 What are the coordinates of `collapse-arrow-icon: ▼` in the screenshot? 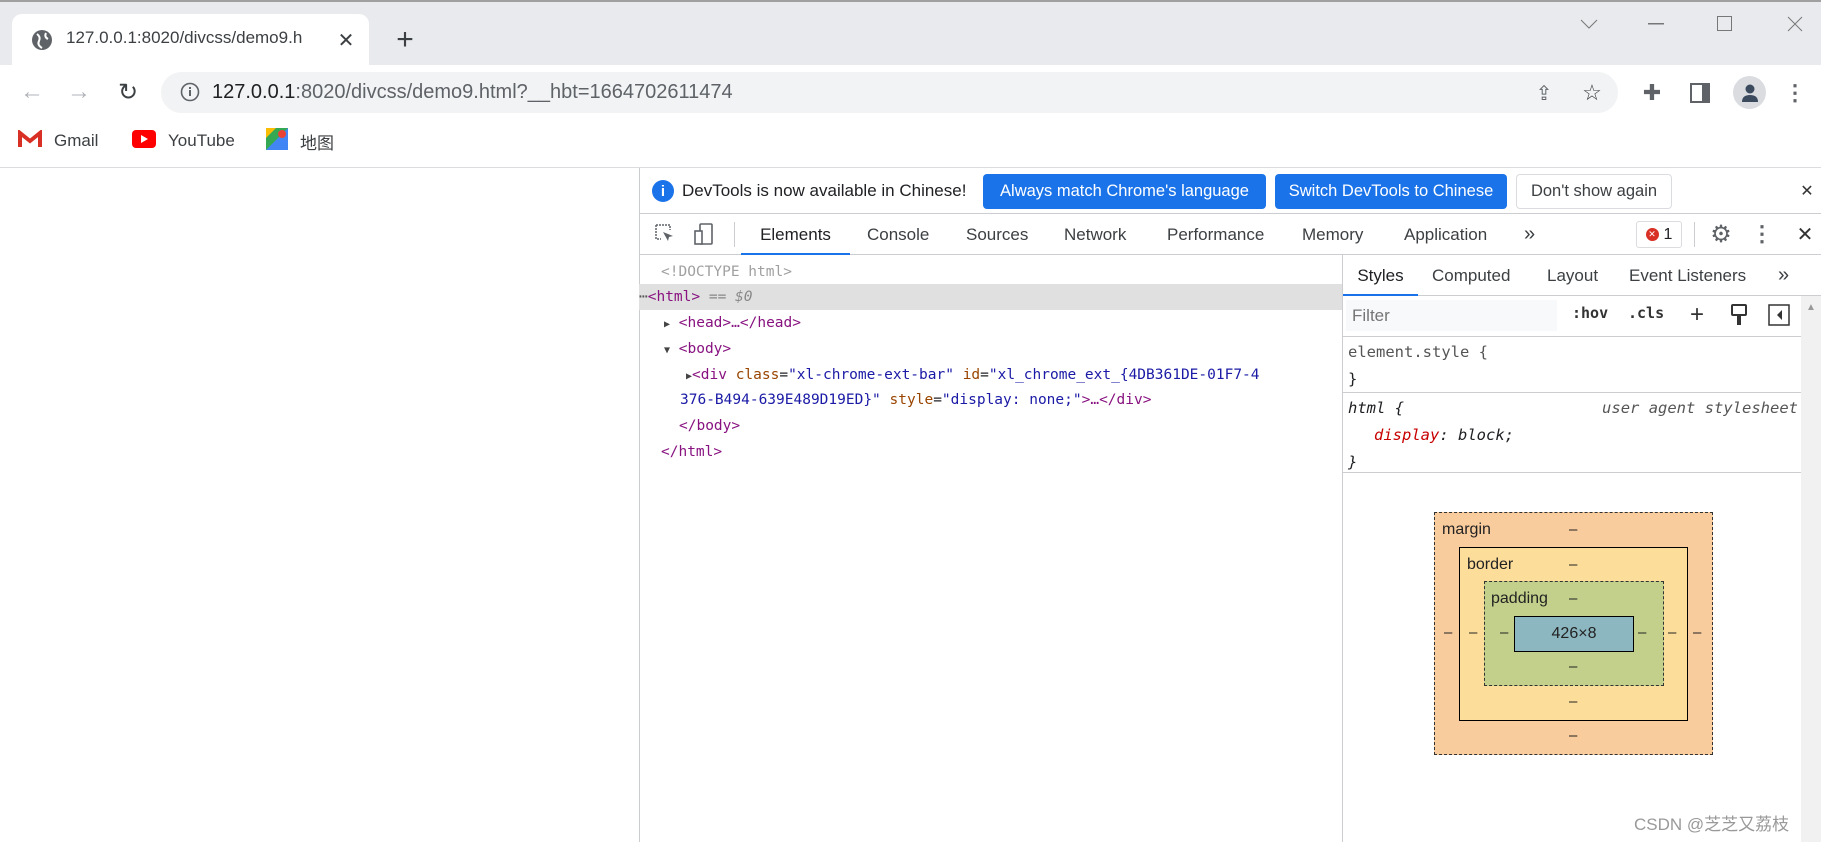 It's located at (667, 350).